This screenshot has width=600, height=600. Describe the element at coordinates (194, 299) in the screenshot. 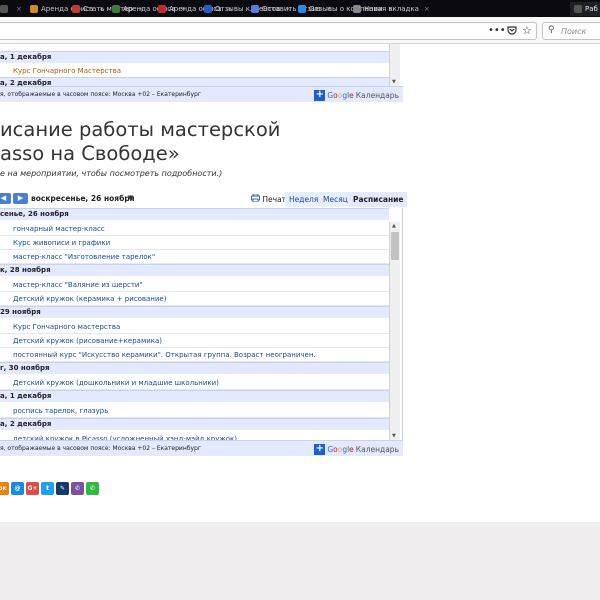

I see `event-item: Детский кружок (керамика + рисование)` at that location.